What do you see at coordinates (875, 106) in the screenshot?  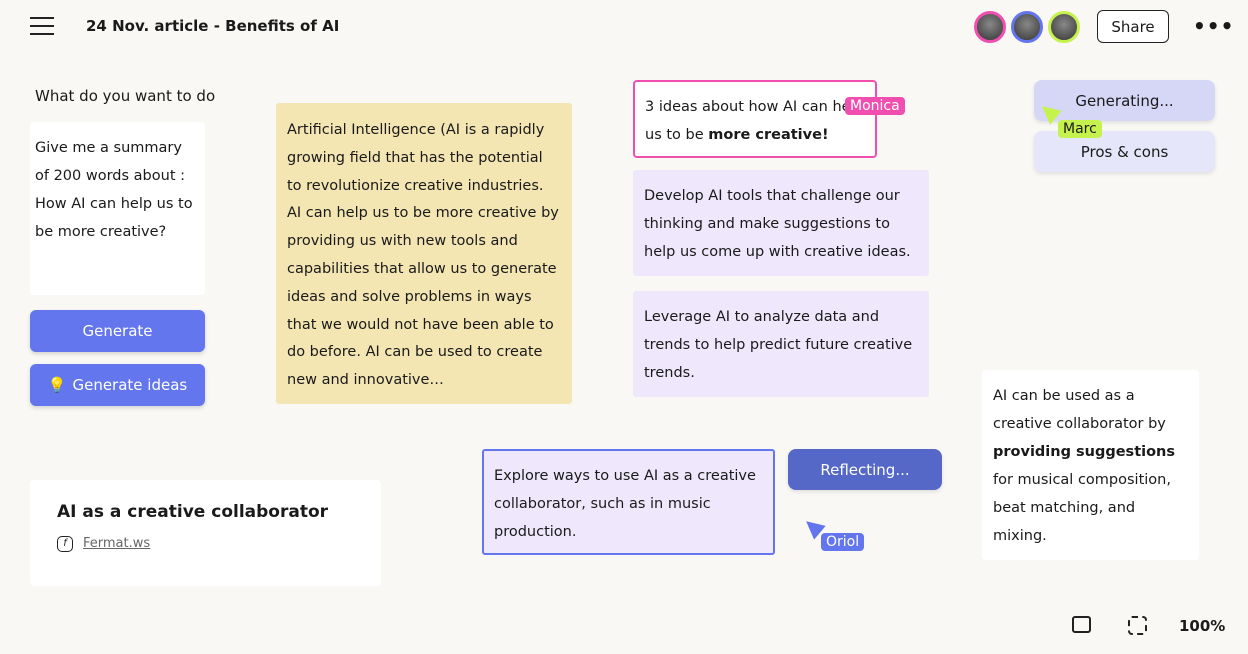 I see `cursor-label-monica: Monica` at bounding box center [875, 106].